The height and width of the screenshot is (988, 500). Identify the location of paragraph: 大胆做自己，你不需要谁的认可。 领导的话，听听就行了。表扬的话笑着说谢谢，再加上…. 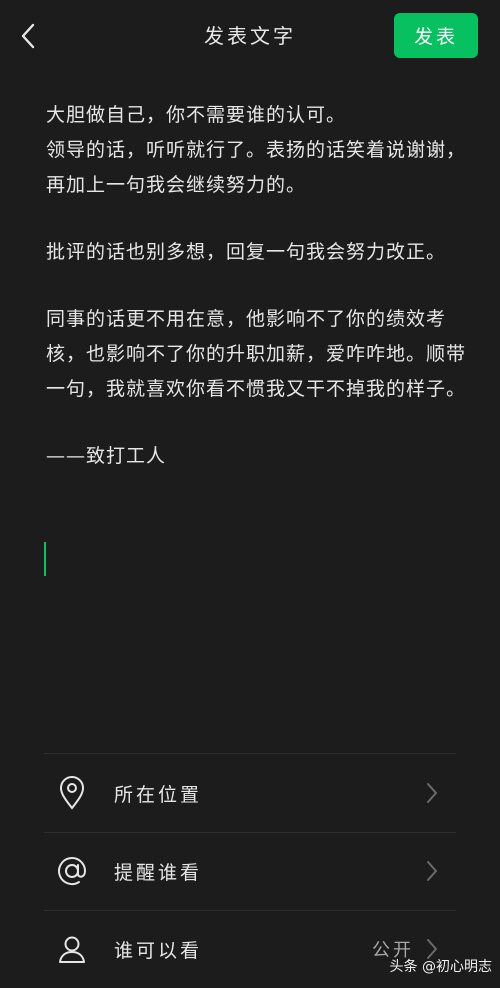
(256, 150).